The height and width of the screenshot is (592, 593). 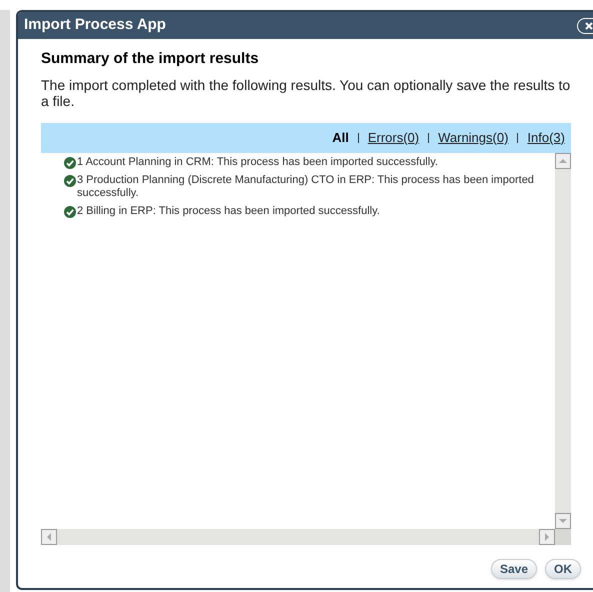 What do you see at coordinates (95, 25) in the screenshot?
I see `window-title: Import Process App` at bounding box center [95, 25].